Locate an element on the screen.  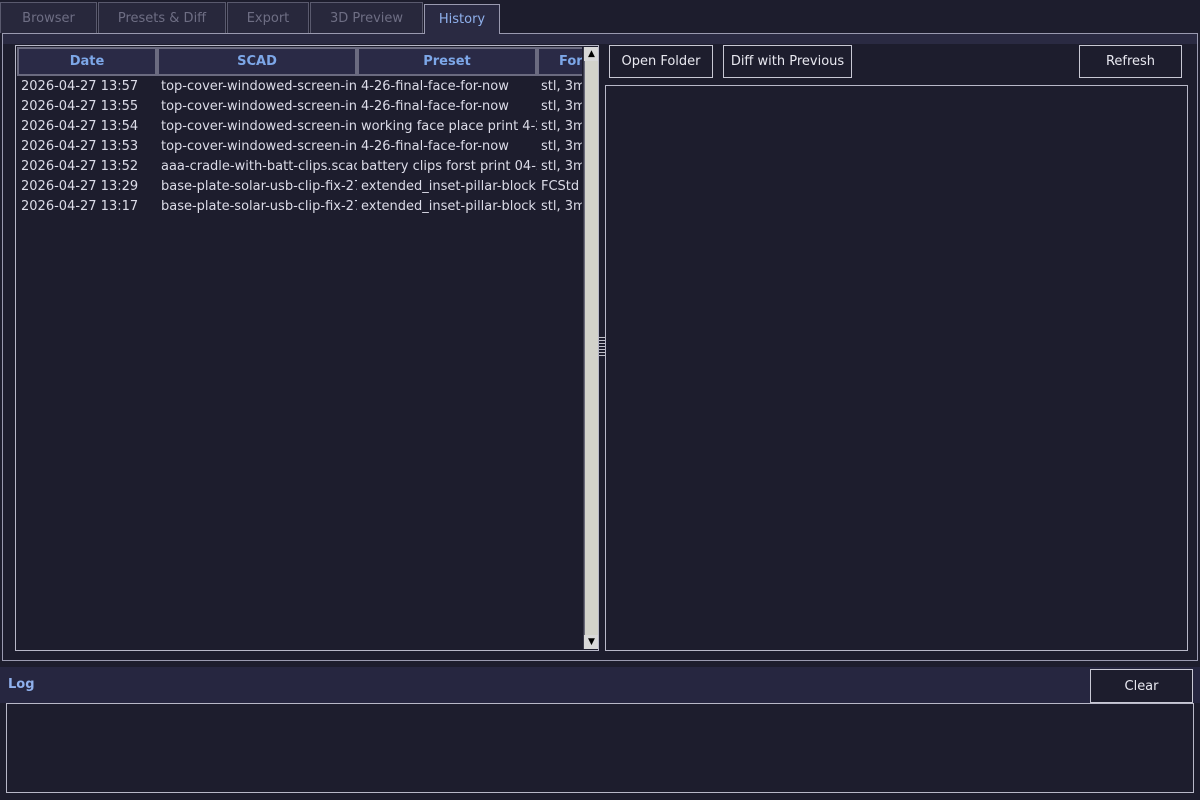
log-label: Log is located at coordinates (21, 684).